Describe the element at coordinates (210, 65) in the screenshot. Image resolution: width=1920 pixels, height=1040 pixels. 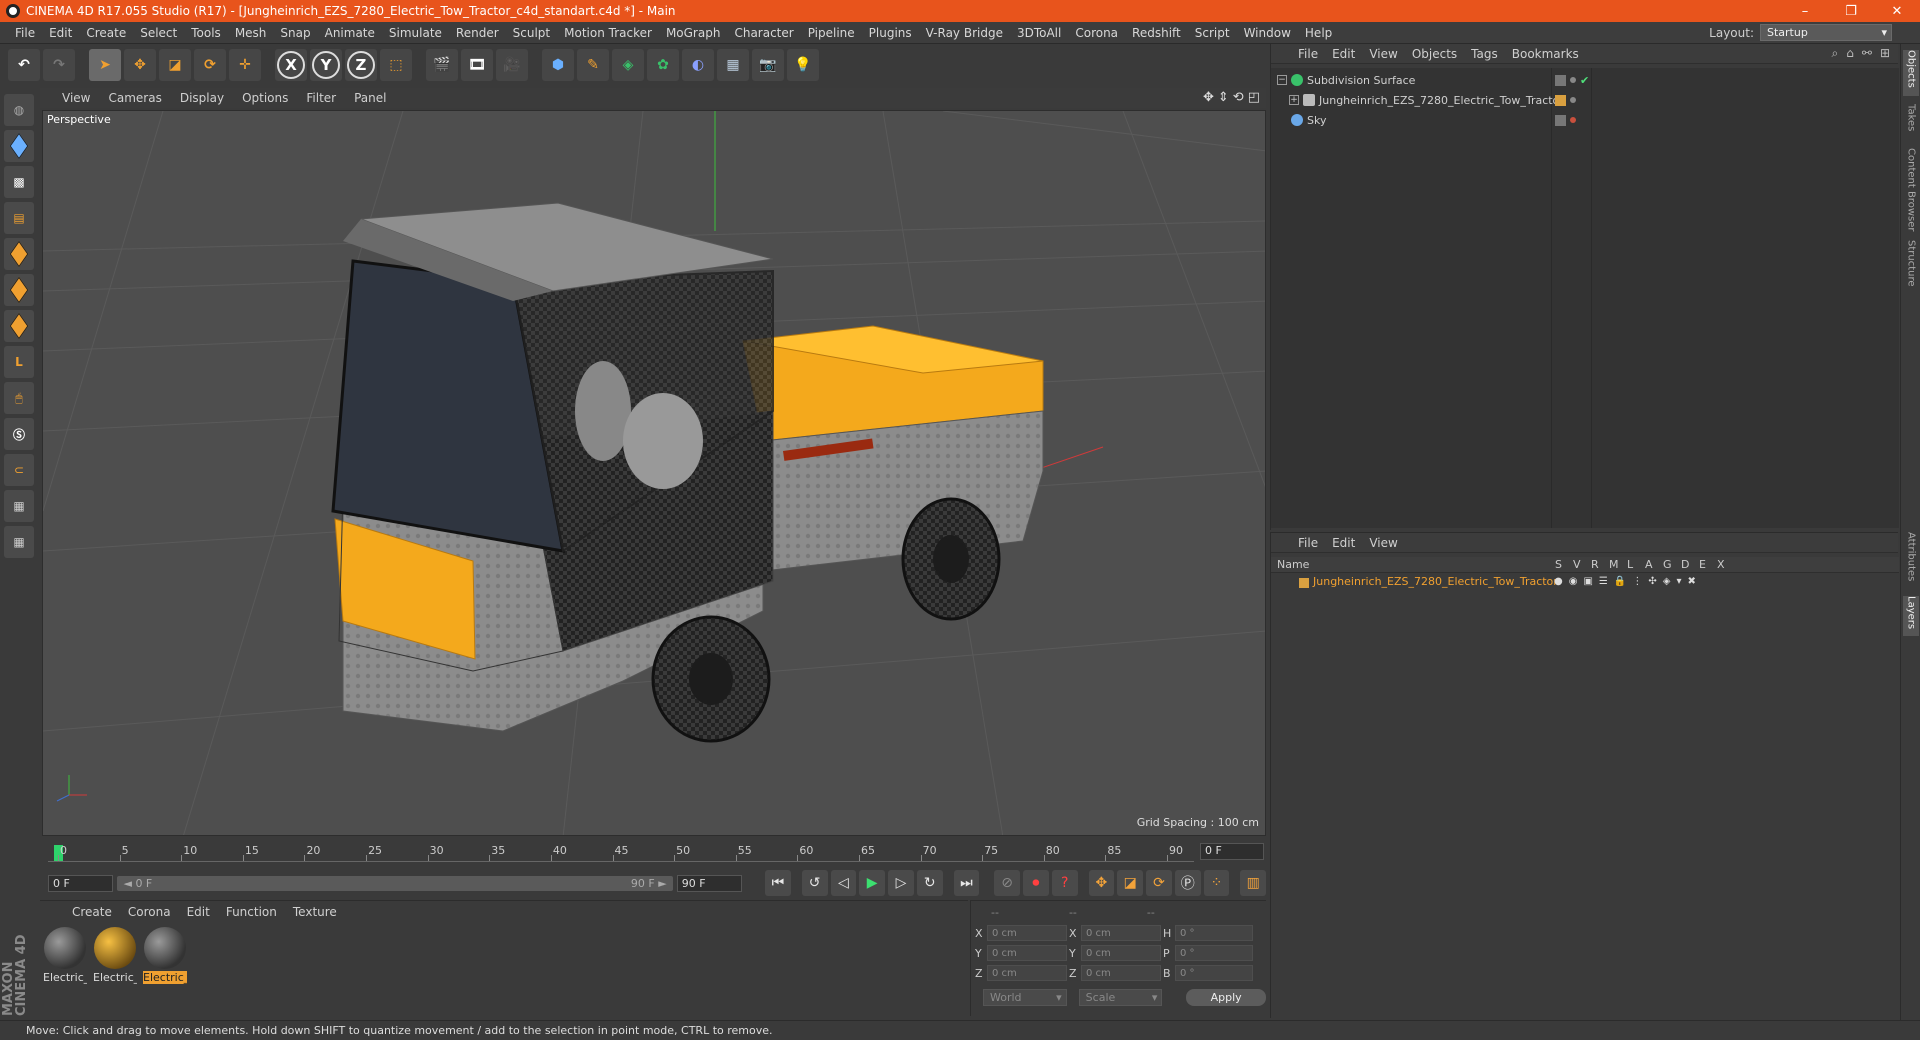
I see `rotate-tool-button: ⟳` at that location.